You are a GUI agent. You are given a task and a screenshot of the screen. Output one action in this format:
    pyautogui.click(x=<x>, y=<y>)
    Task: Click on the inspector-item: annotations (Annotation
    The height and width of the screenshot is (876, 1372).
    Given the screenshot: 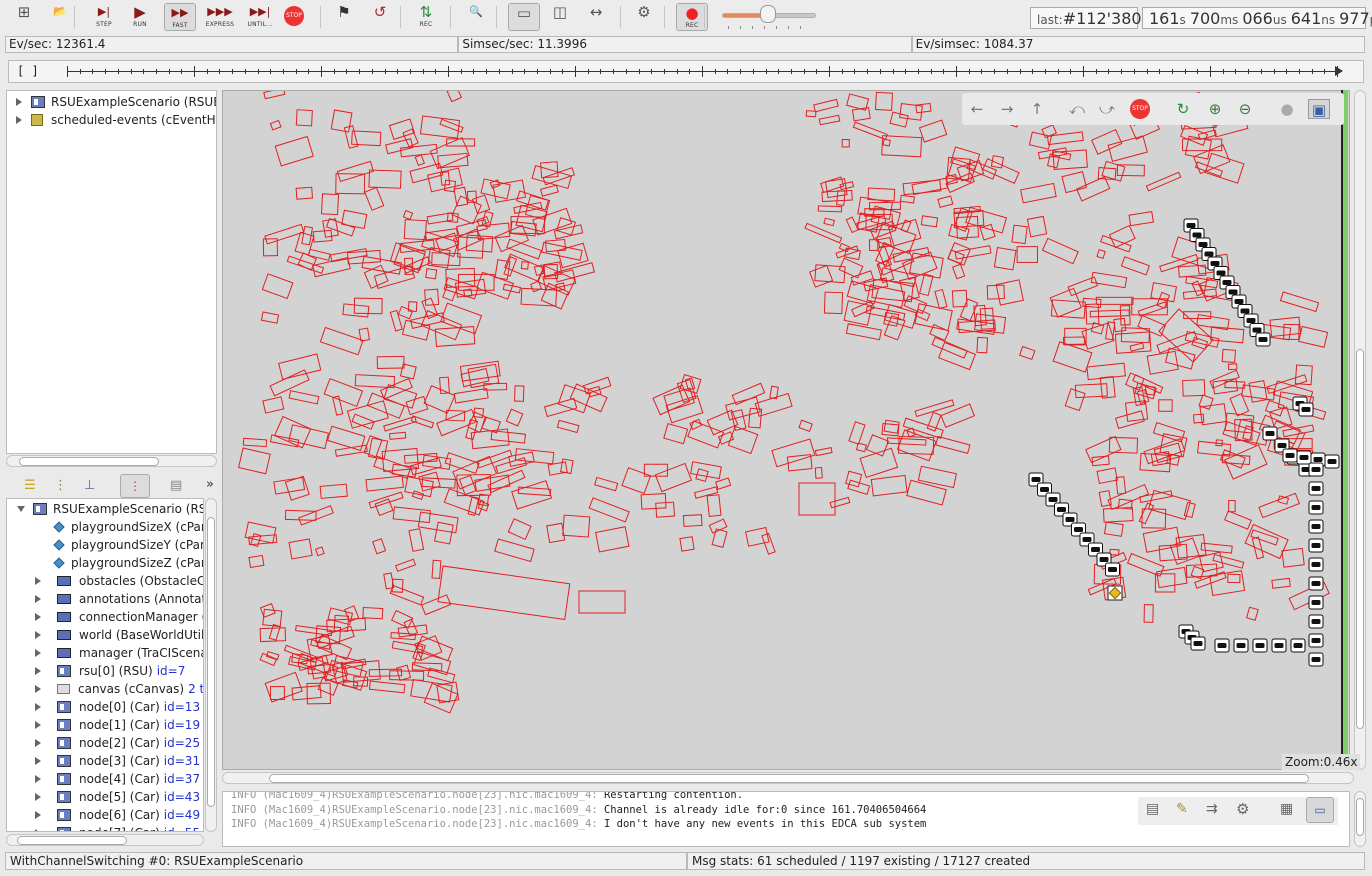 What is the action you would take?
    pyautogui.click(x=105, y=599)
    